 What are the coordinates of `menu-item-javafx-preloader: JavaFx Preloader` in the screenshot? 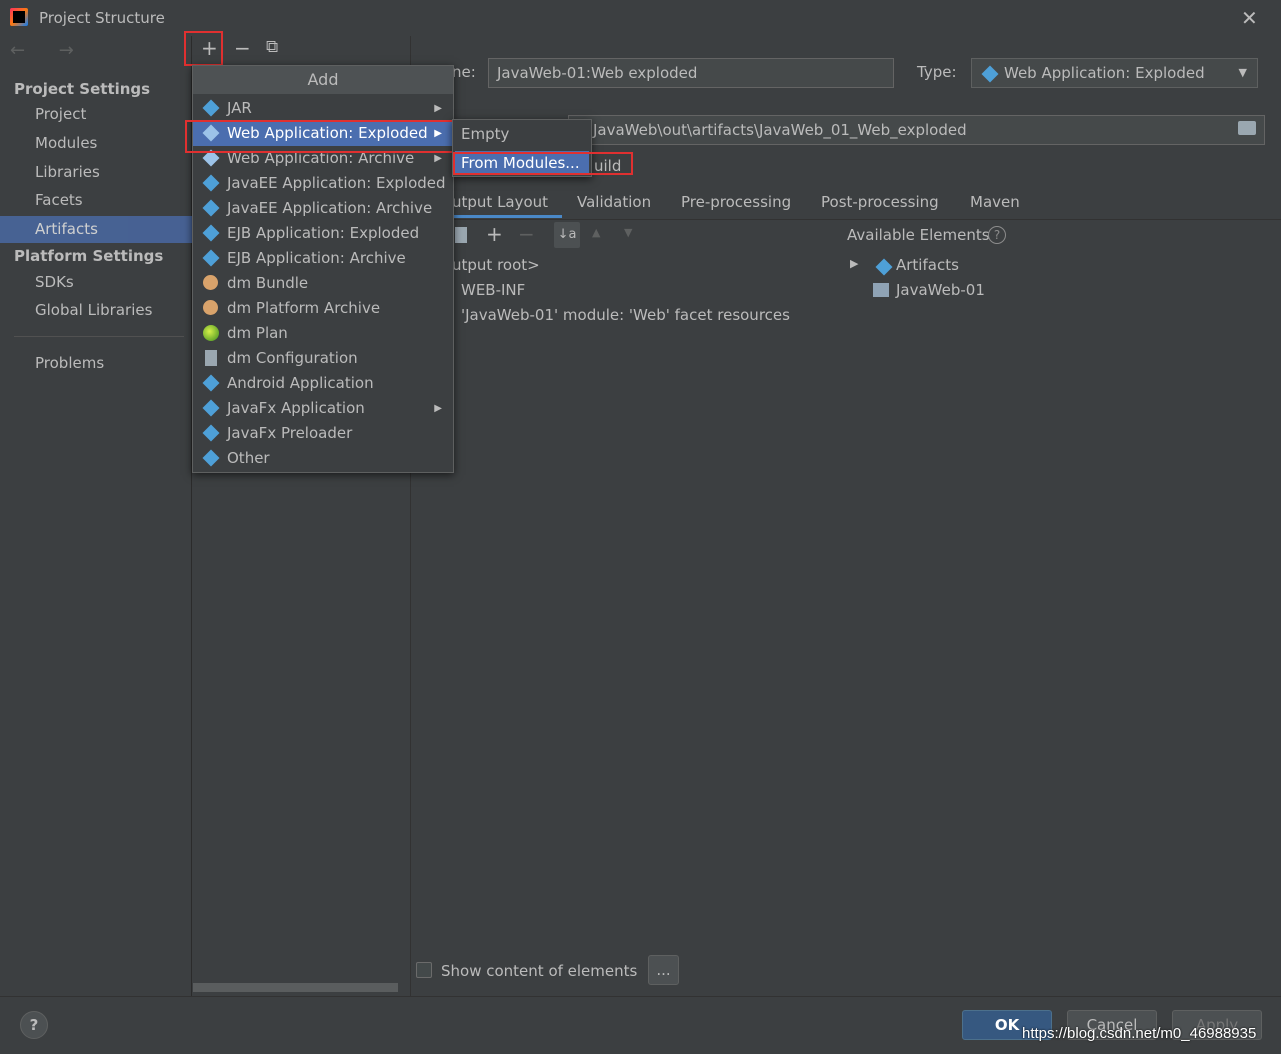 It's located at (322, 433).